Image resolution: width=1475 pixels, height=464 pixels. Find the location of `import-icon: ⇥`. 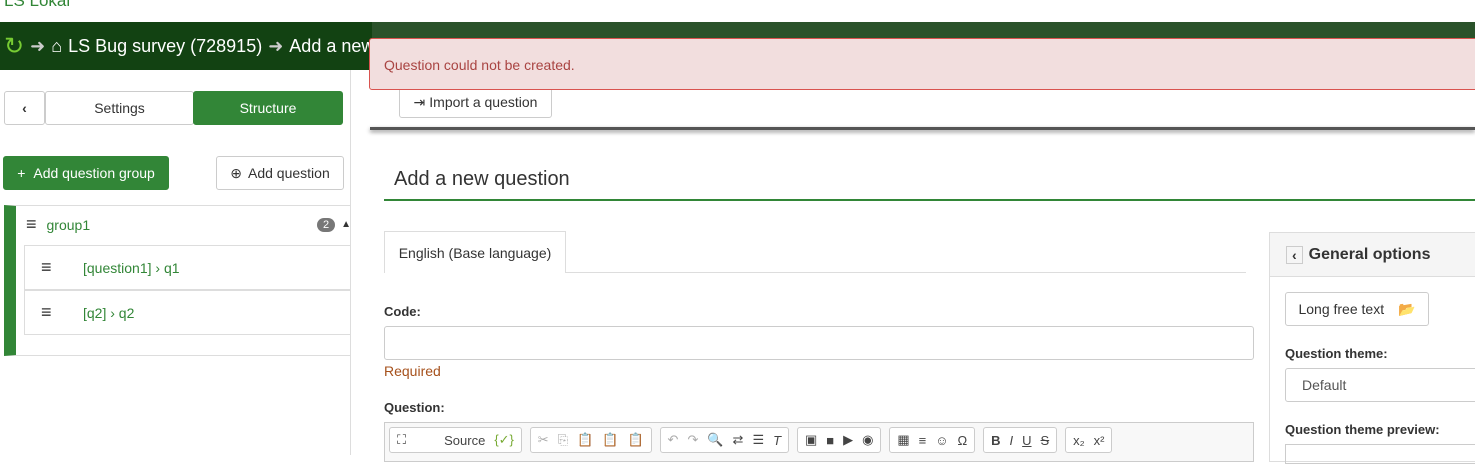

import-icon: ⇥ is located at coordinates (419, 101).